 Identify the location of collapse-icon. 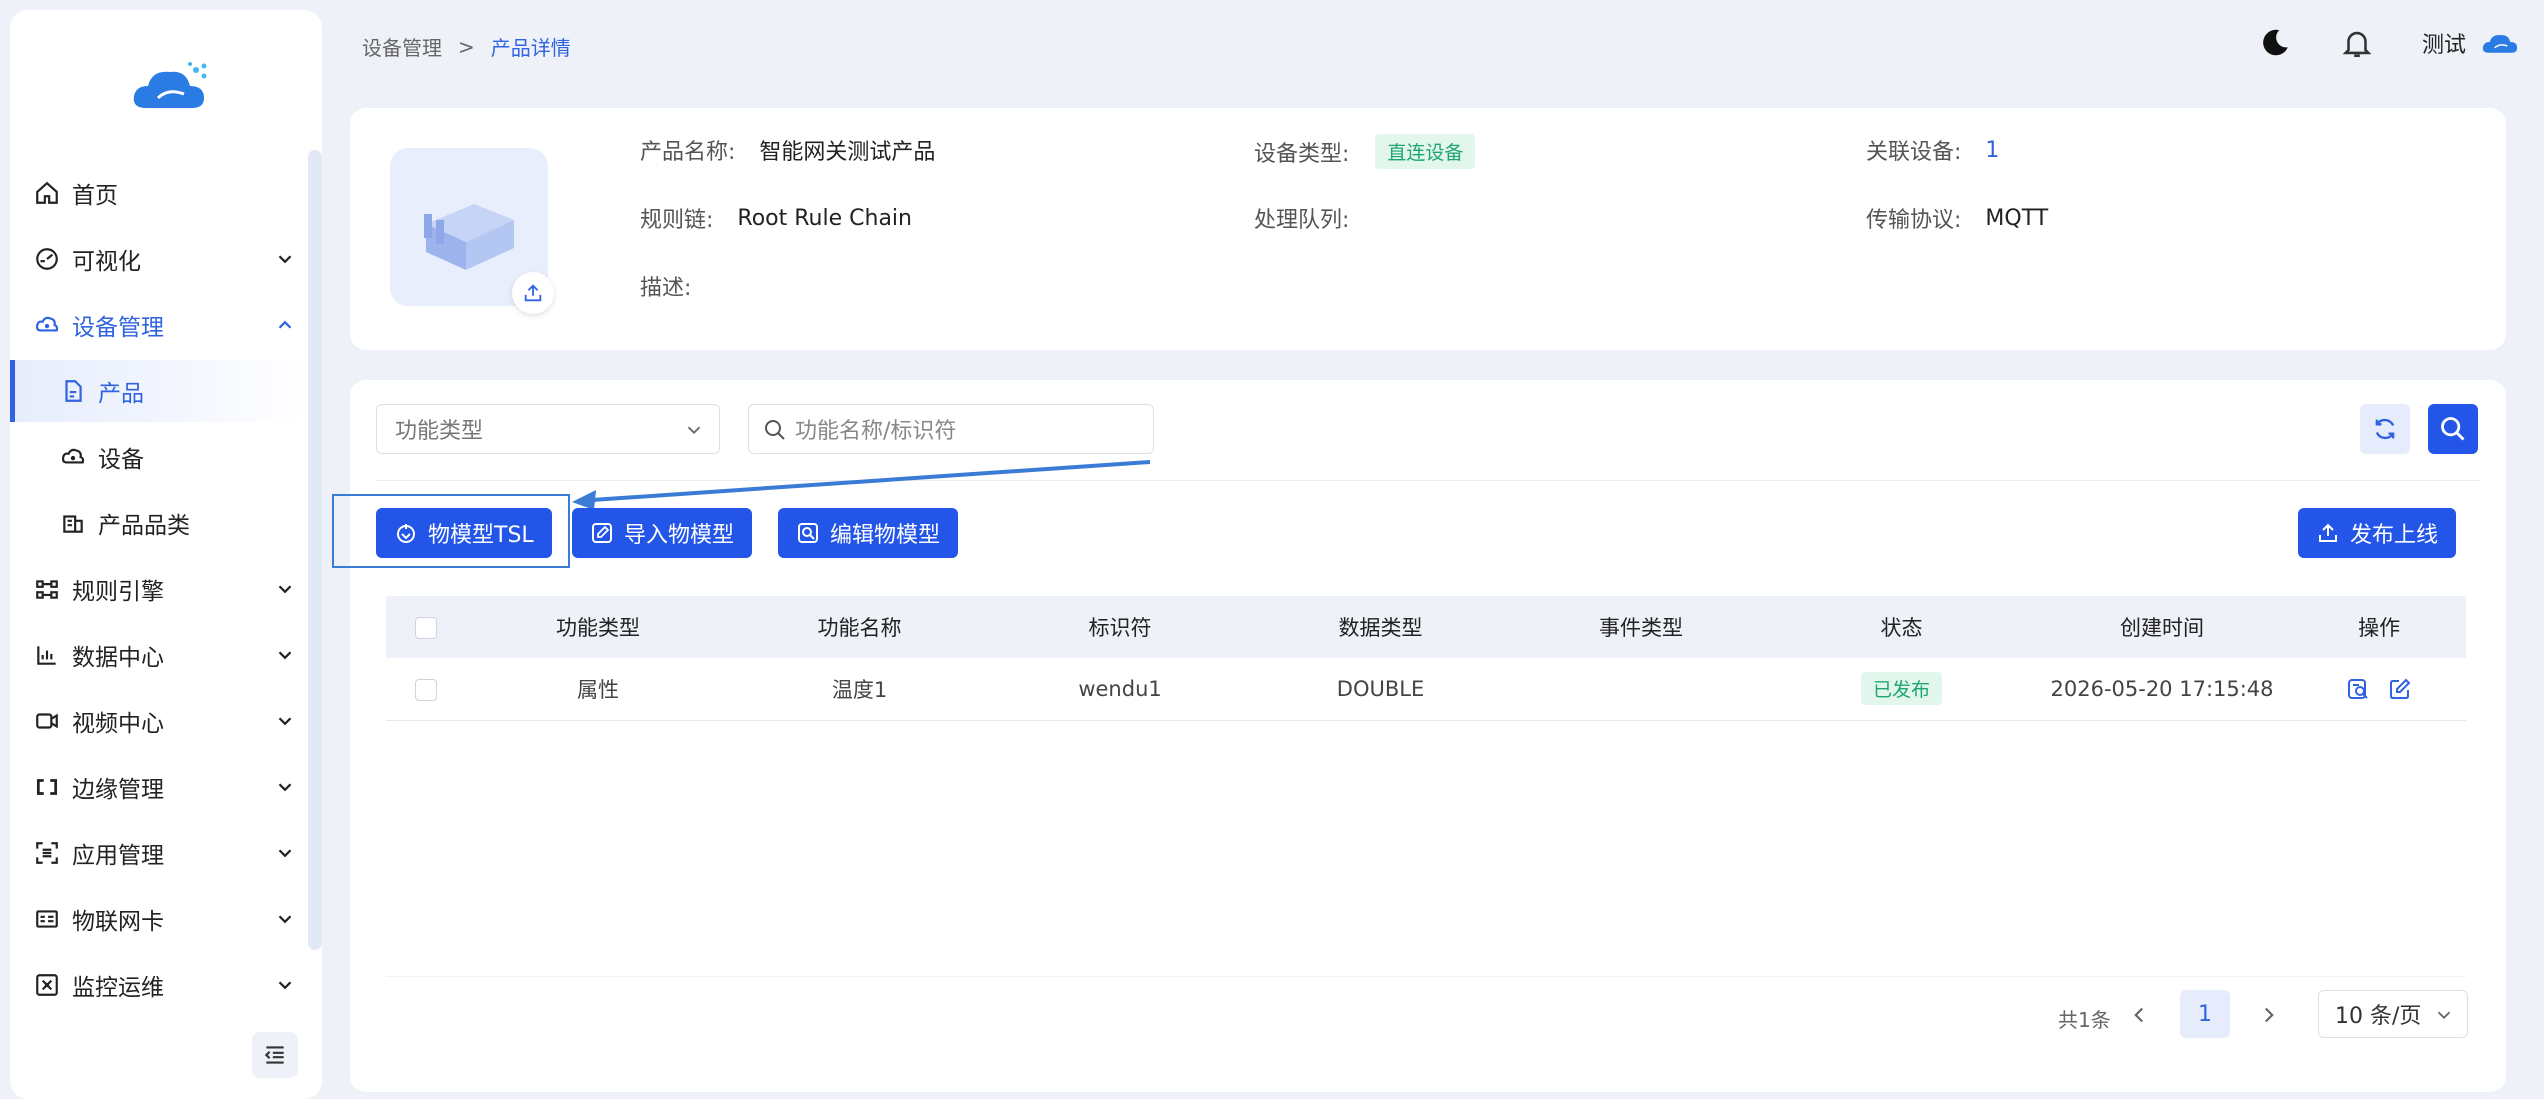
(274, 1055).